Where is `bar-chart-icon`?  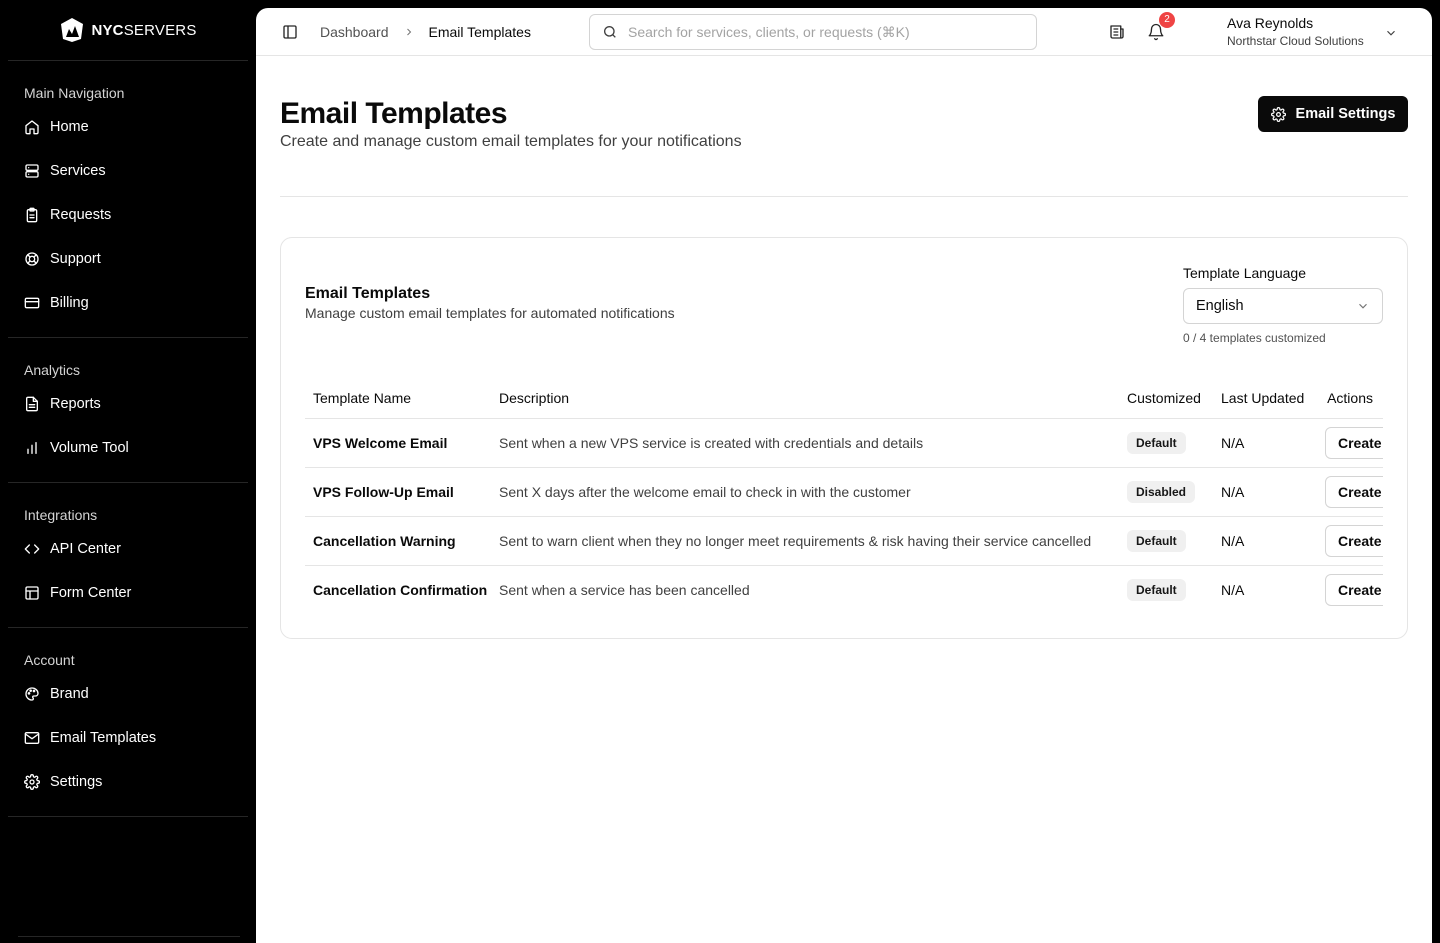
bar-chart-icon is located at coordinates (32, 448).